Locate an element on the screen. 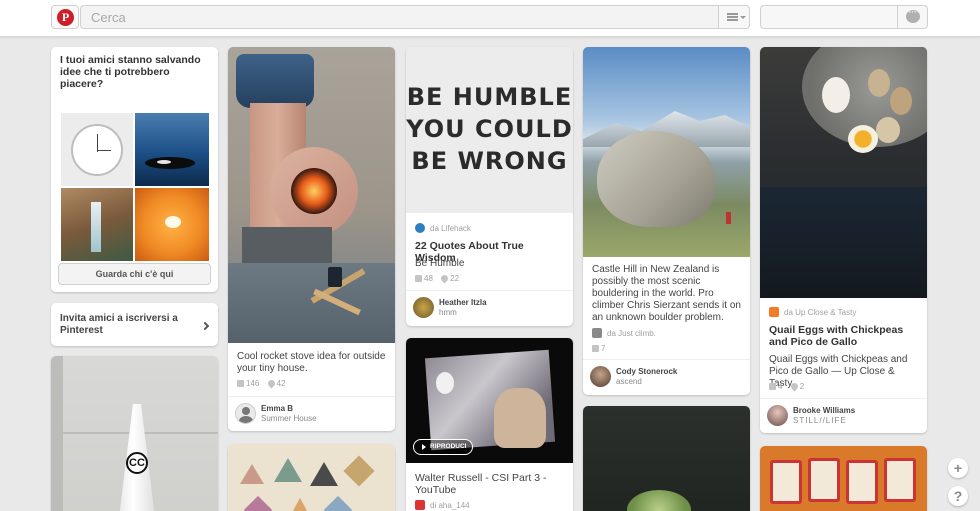 The height and width of the screenshot is (511, 980). menu-icon is located at coordinates (732, 17).